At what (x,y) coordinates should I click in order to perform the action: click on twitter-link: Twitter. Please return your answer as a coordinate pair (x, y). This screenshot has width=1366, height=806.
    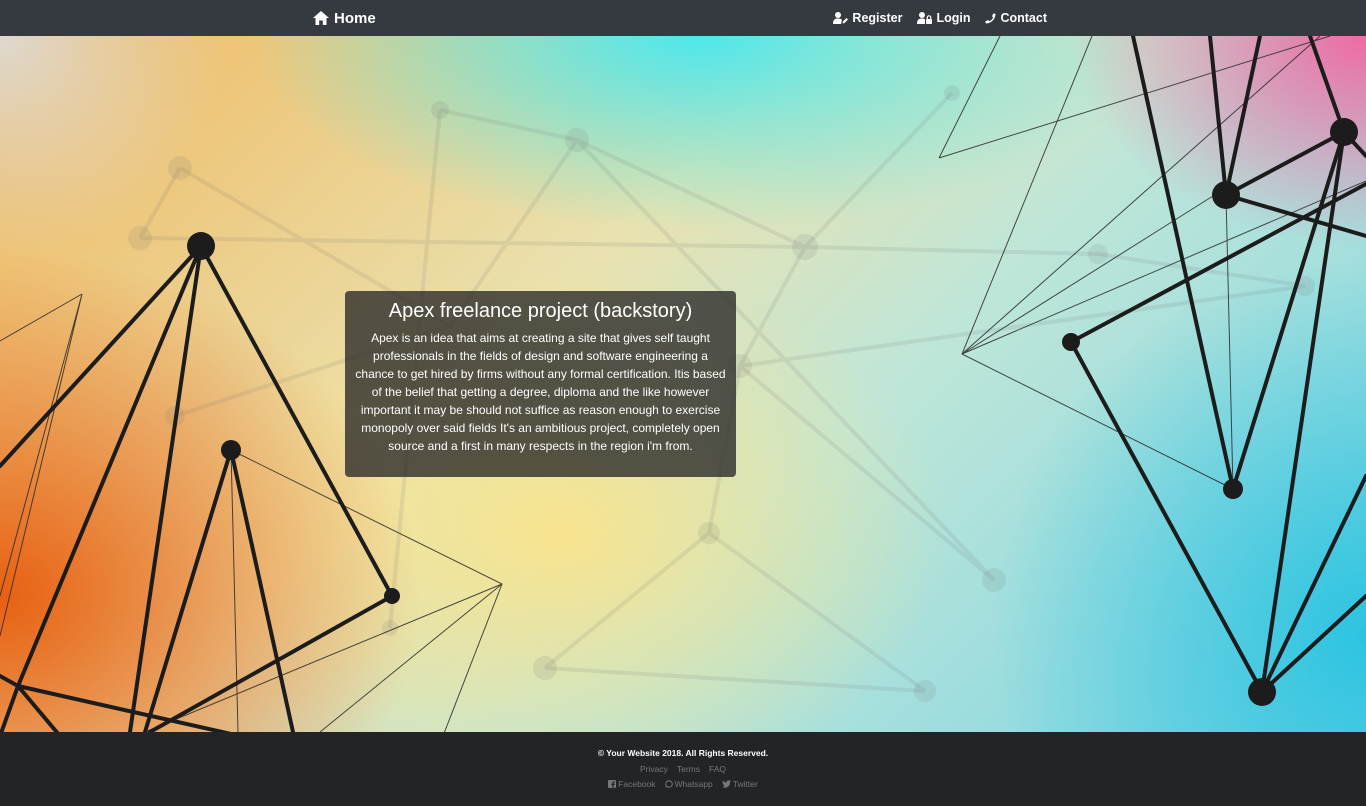
    Looking at the image, I should click on (739, 784).